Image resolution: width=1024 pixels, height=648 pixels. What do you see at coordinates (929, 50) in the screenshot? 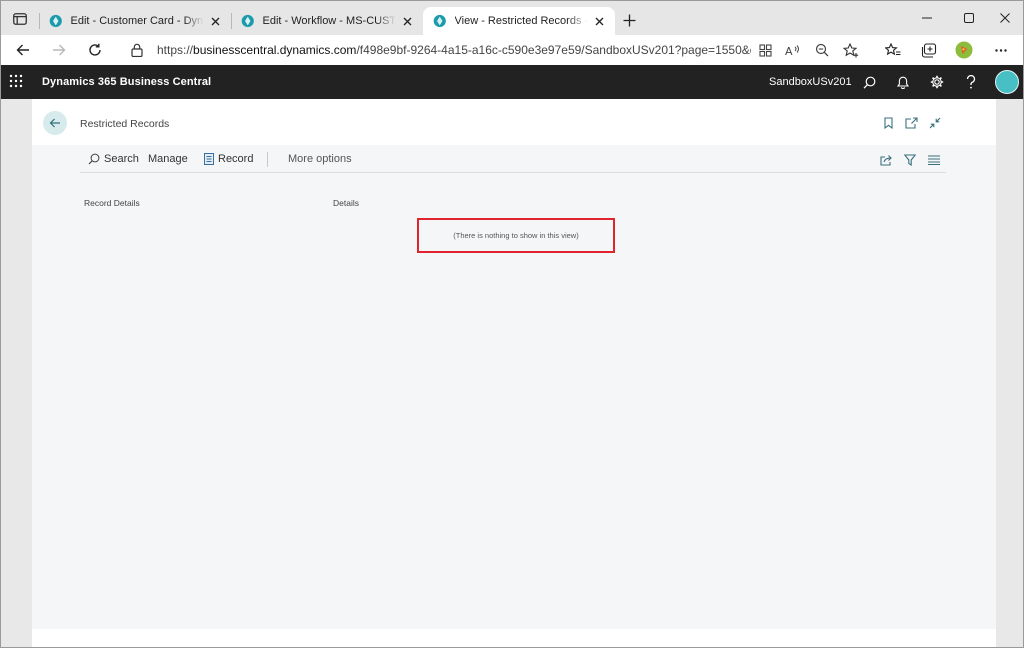
I see `collections-icon` at bounding box center [929, 50].